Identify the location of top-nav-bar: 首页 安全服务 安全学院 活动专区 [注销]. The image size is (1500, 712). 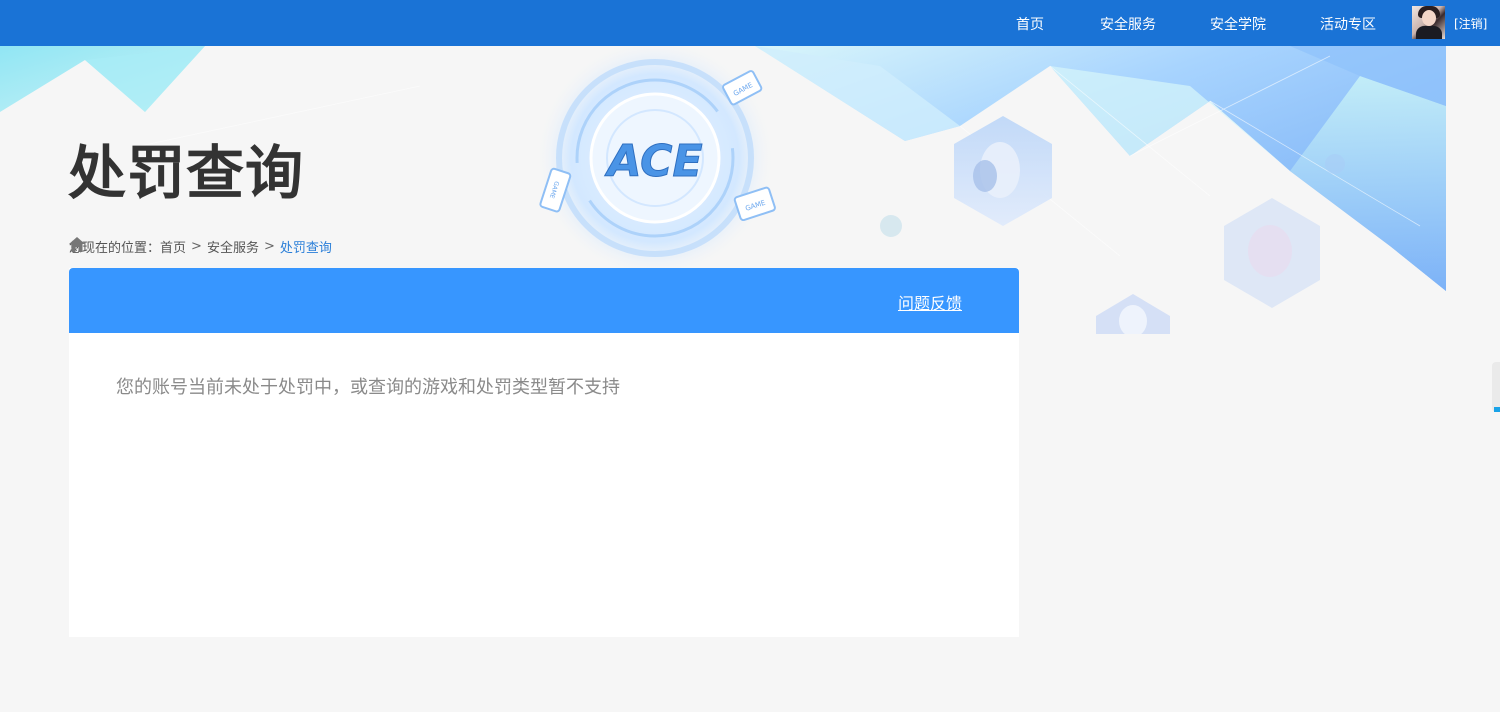
(750, 23).